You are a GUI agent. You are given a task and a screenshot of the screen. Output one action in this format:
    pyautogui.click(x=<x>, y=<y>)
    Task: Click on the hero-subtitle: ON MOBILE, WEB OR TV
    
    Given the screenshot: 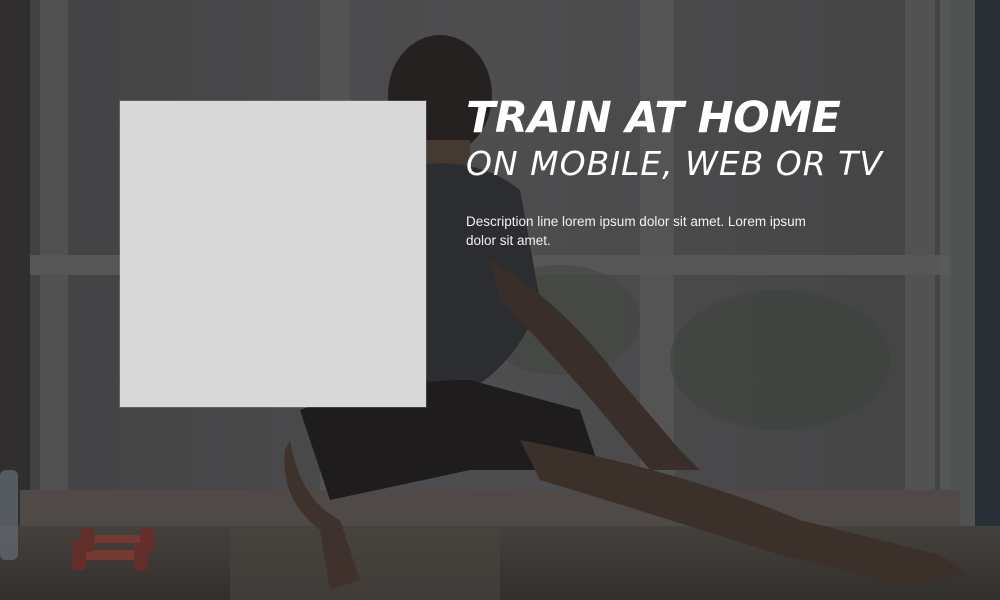 What is the action you would take?
    pyautogui.click(x=674, y=163)
    